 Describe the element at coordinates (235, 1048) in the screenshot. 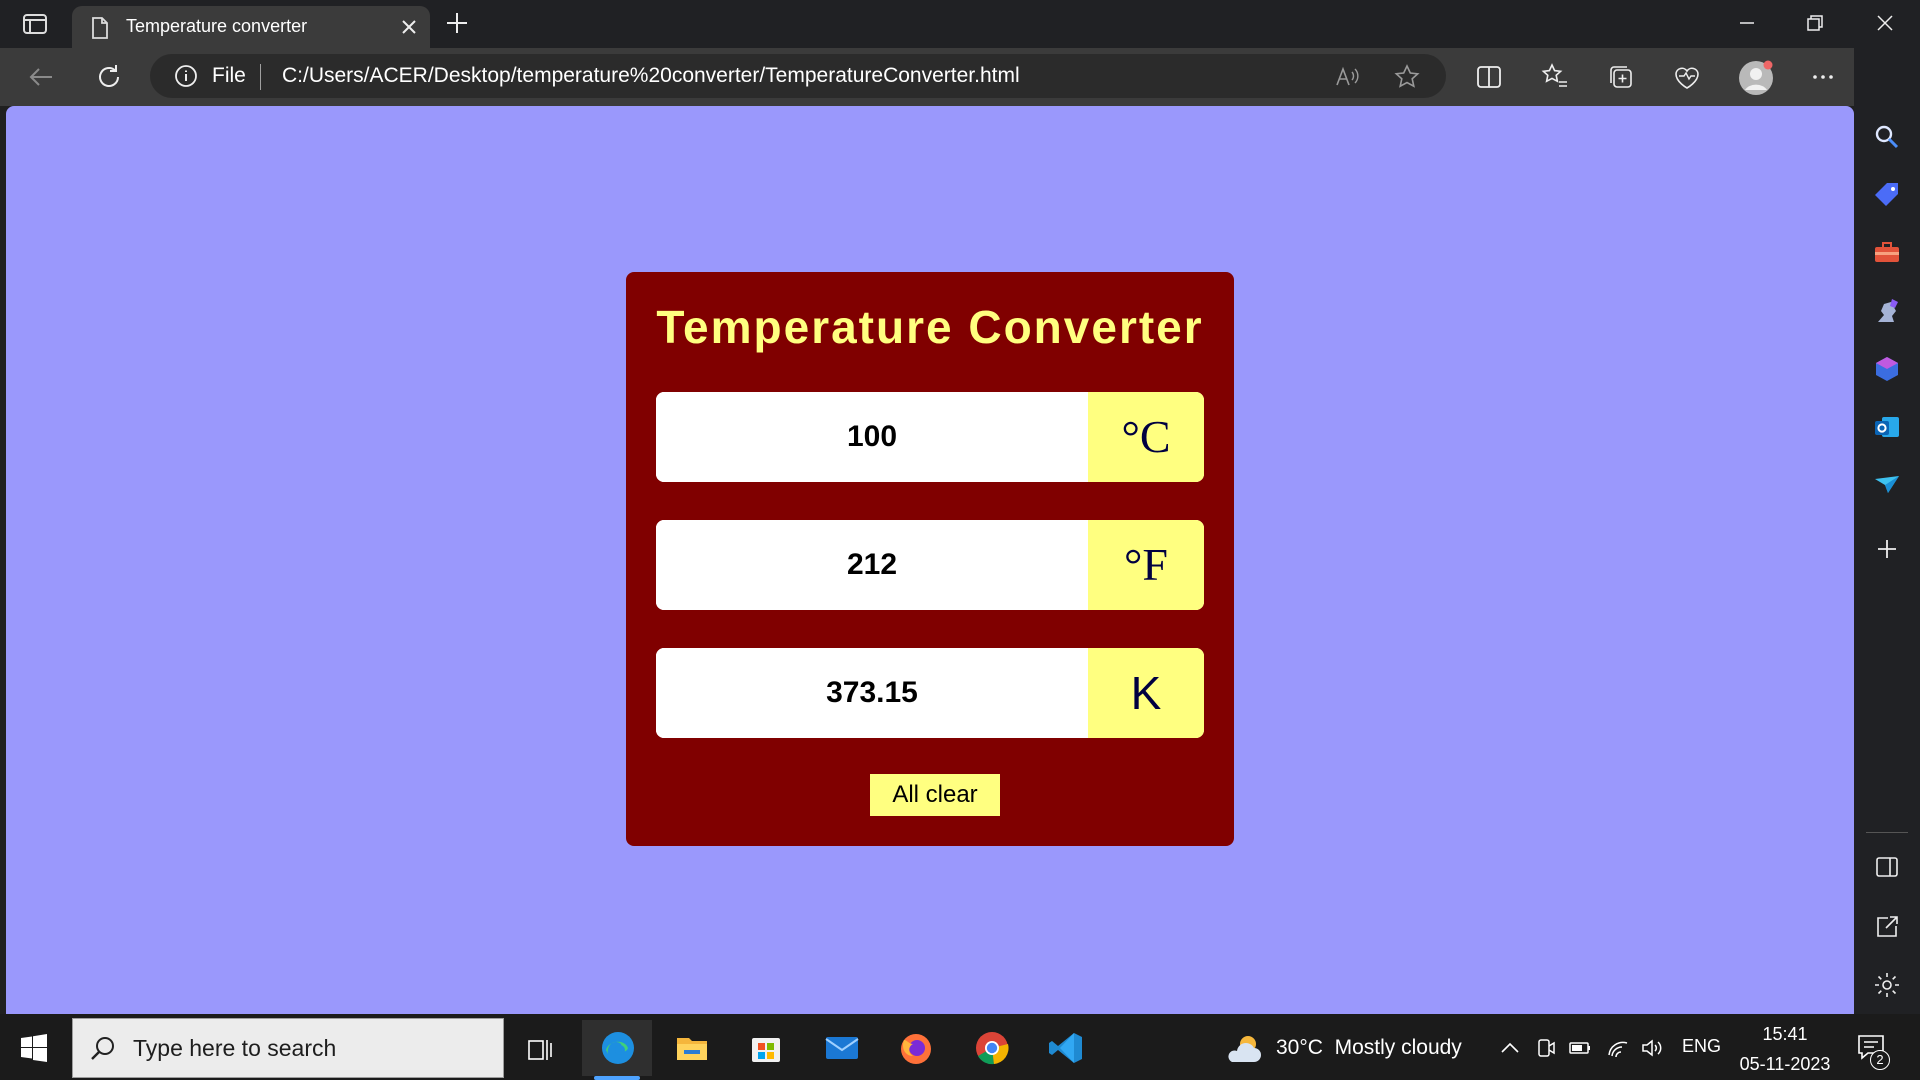

I see `search-placeholder: Type here to search` at that location.